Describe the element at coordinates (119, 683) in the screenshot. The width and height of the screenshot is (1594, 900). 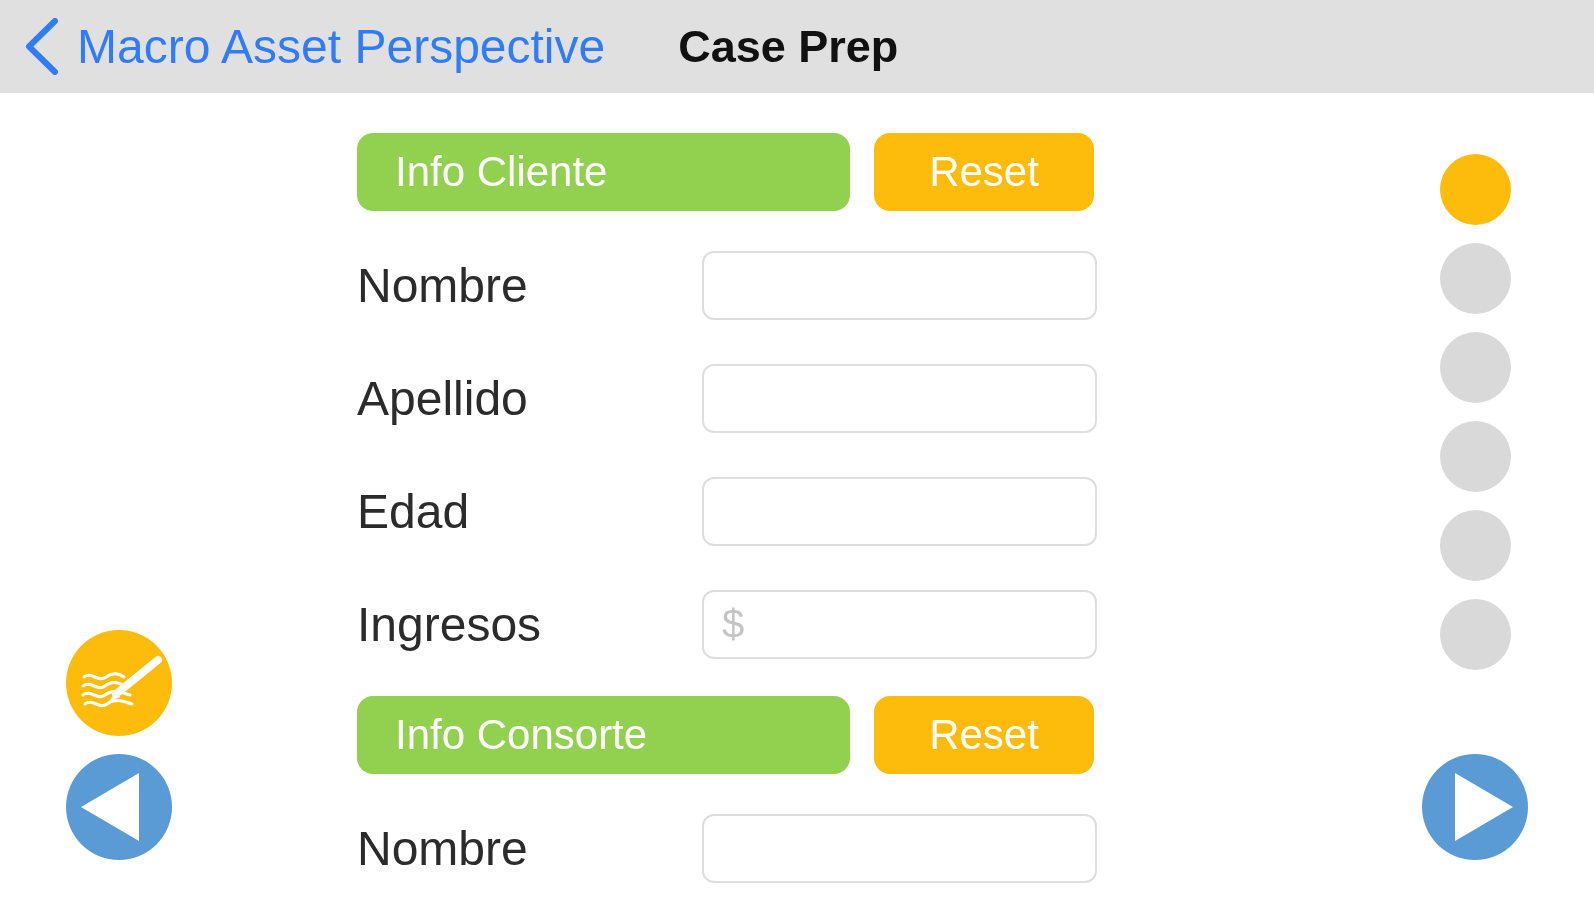
I see `pen-writing-icon` at that location.